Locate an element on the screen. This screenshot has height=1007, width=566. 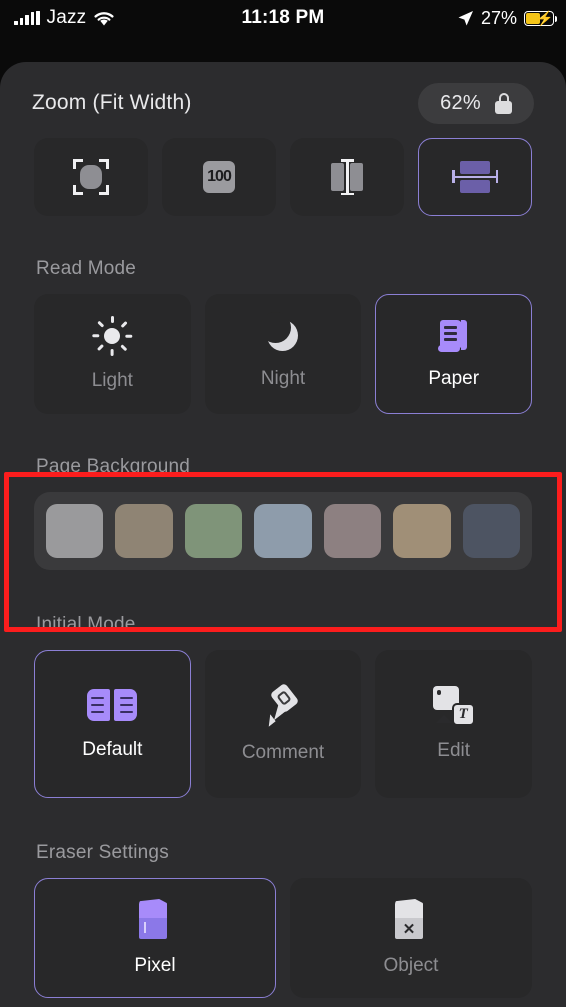
scroll-icon is located at coordinates (454, 336).